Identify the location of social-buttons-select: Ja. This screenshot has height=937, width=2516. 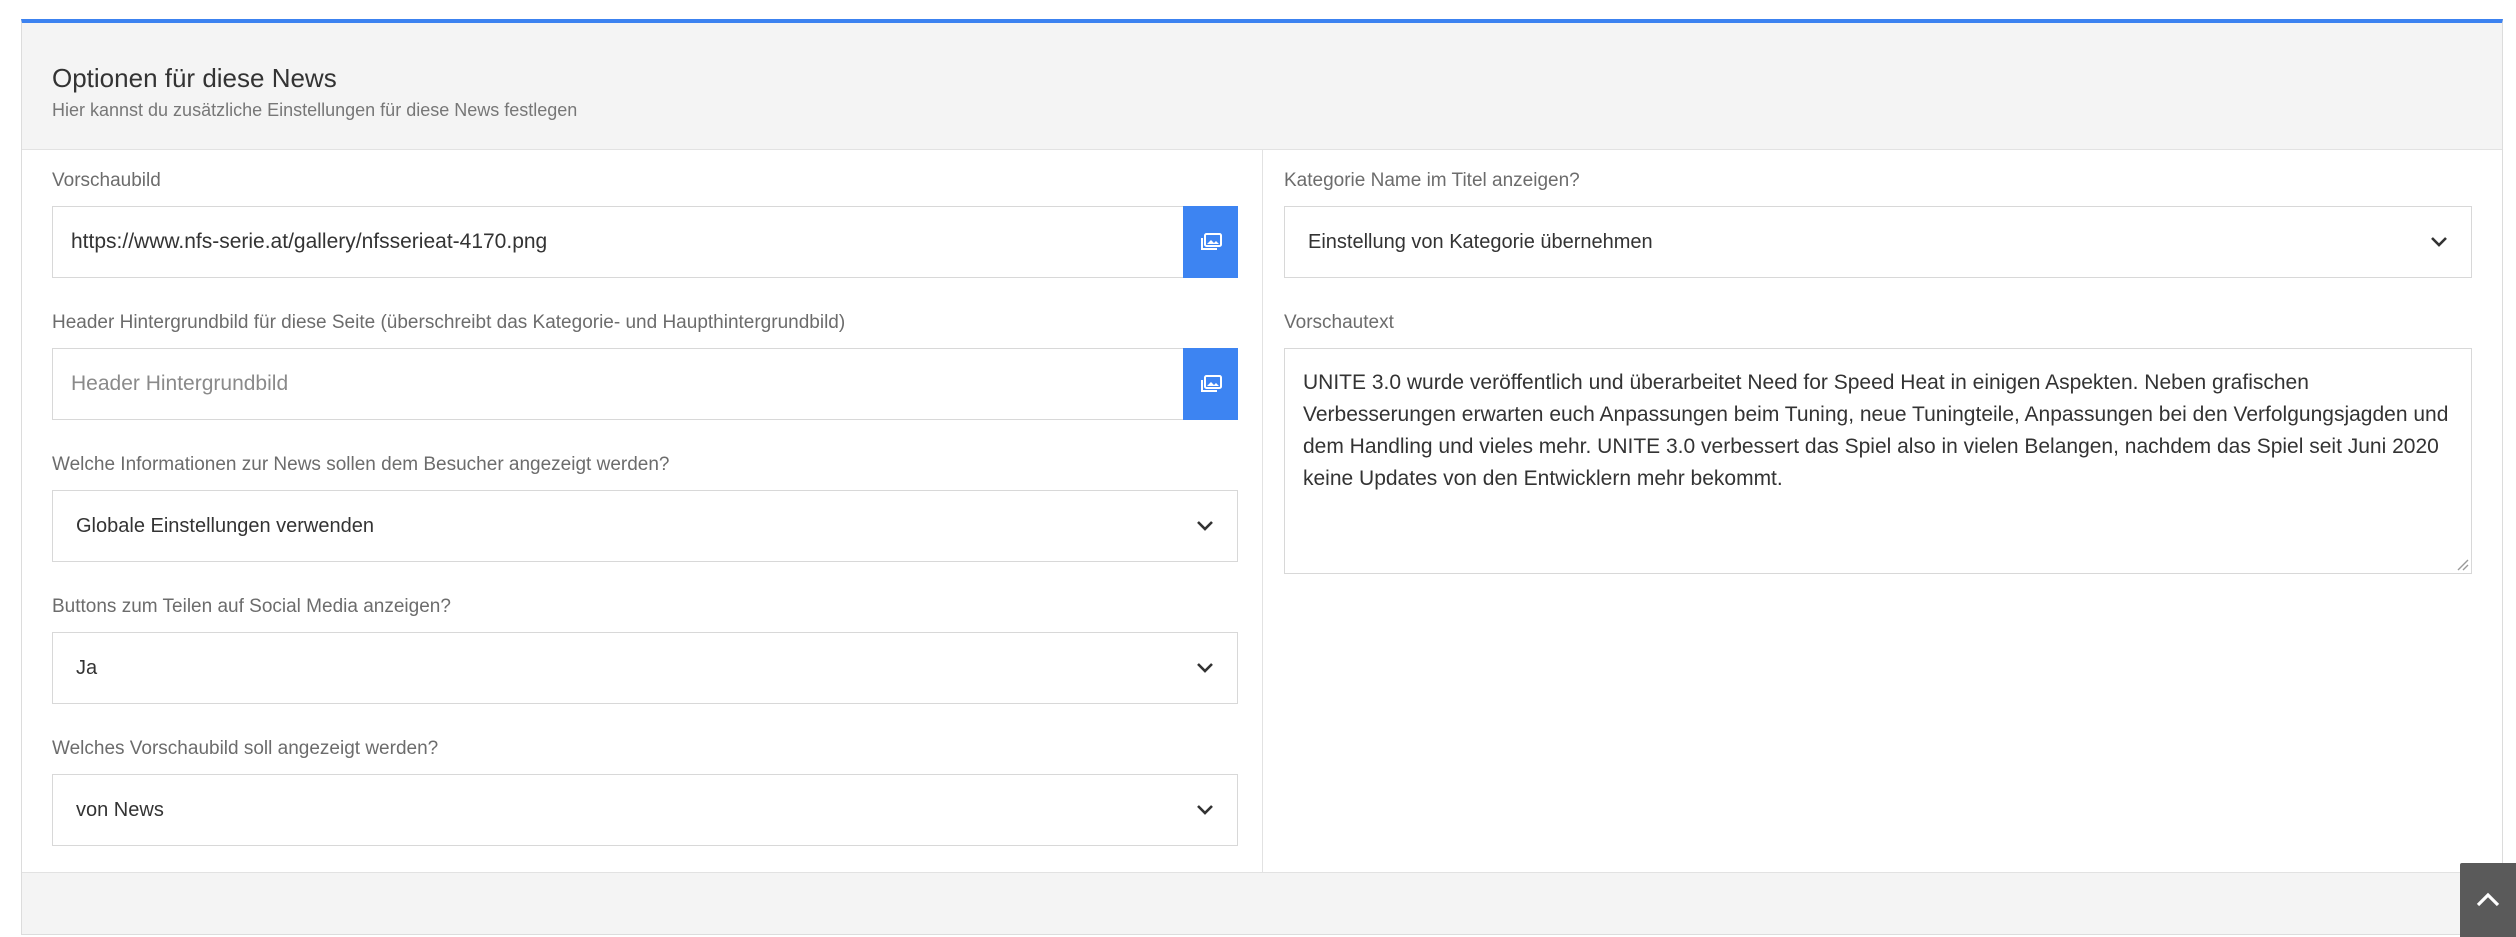
(645, 668).